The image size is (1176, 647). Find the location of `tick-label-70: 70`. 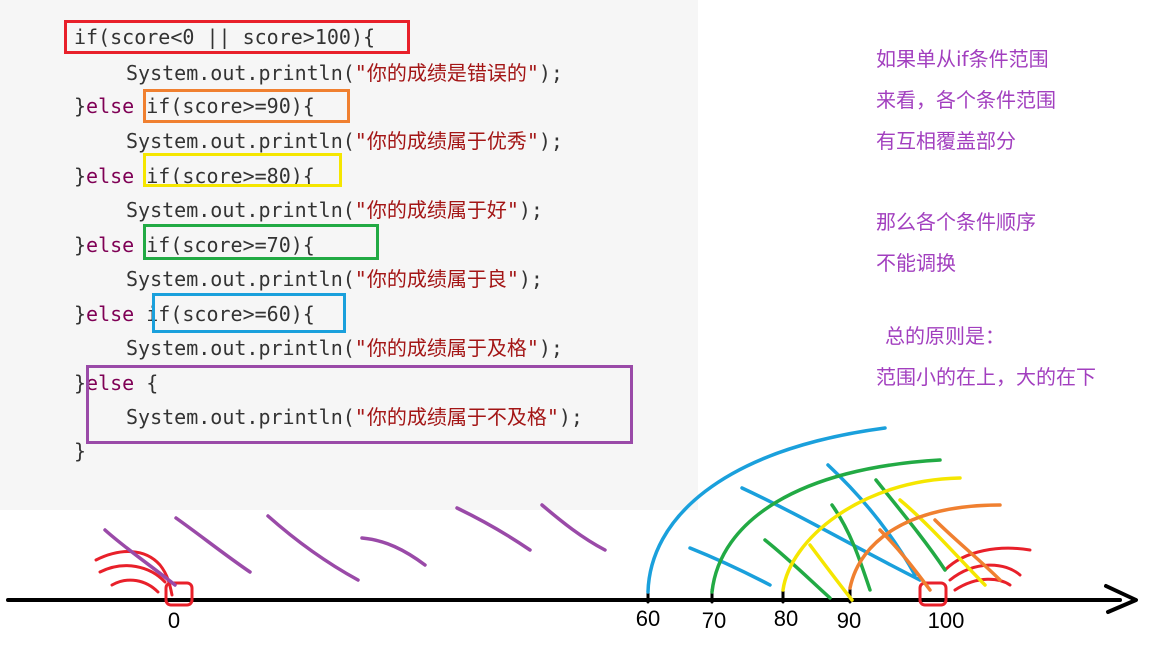

tick-label-70: 70 is located at coordinates (714, 620).